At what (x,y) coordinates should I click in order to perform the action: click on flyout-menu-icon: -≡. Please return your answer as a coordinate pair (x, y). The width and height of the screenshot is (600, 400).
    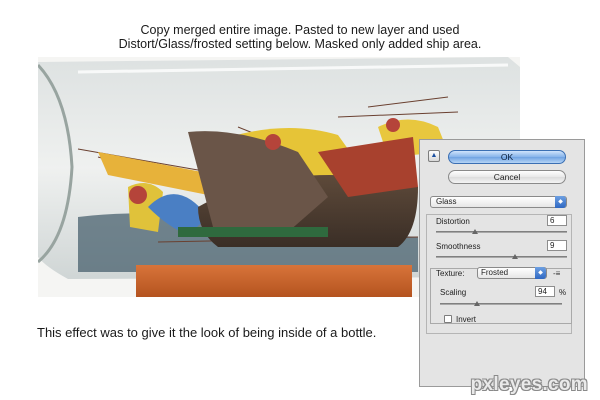
    Looking at the image, I should click on (556, 273).